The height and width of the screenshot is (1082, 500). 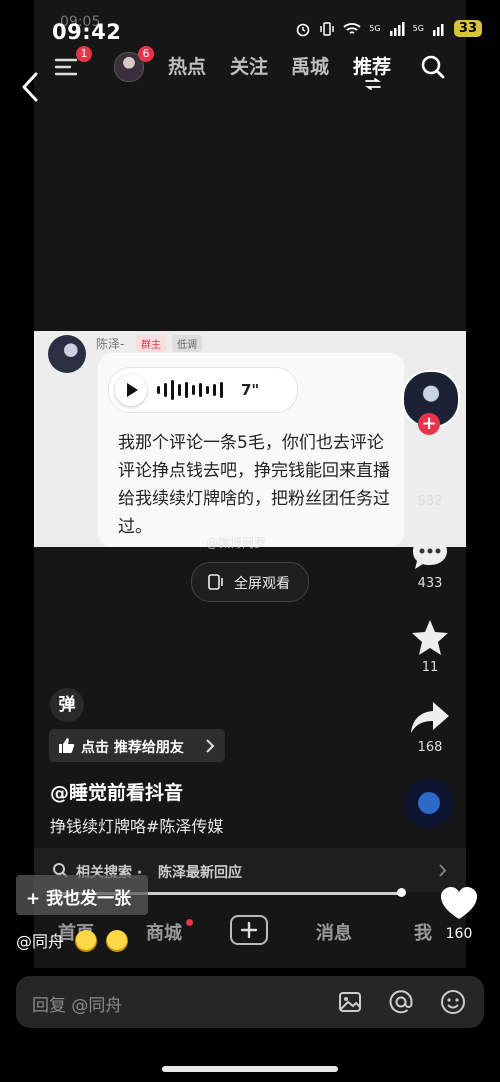 I want to click on recommend-label: 点击 推荐给朋友, so click(x=132, y=748).